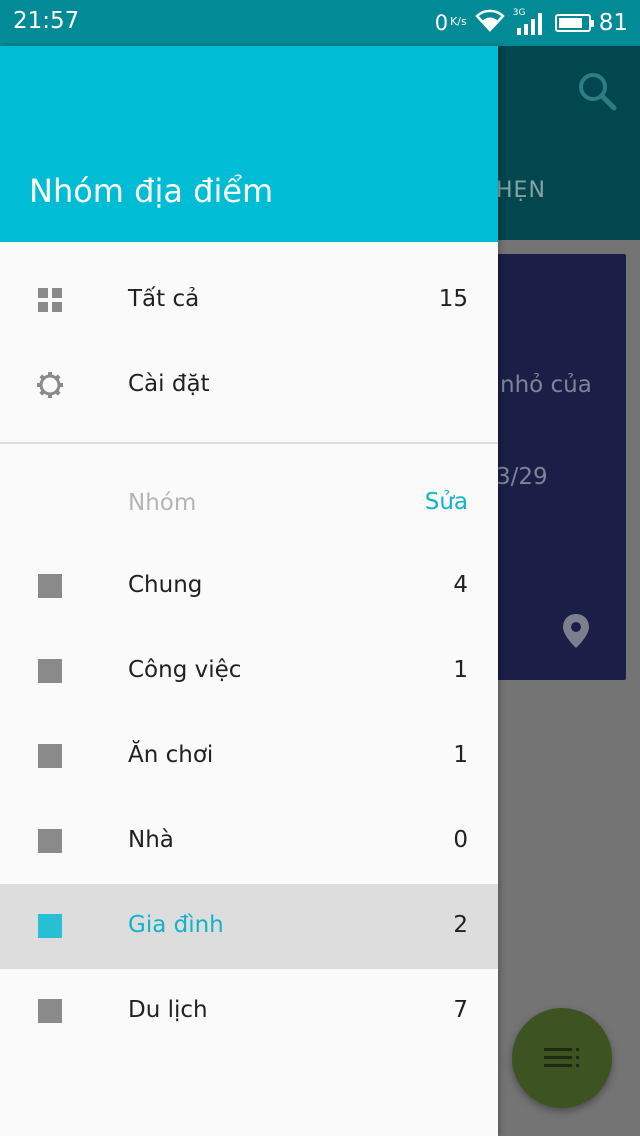  I want to click on group-item-label: Gia đình, so click(176, 925).